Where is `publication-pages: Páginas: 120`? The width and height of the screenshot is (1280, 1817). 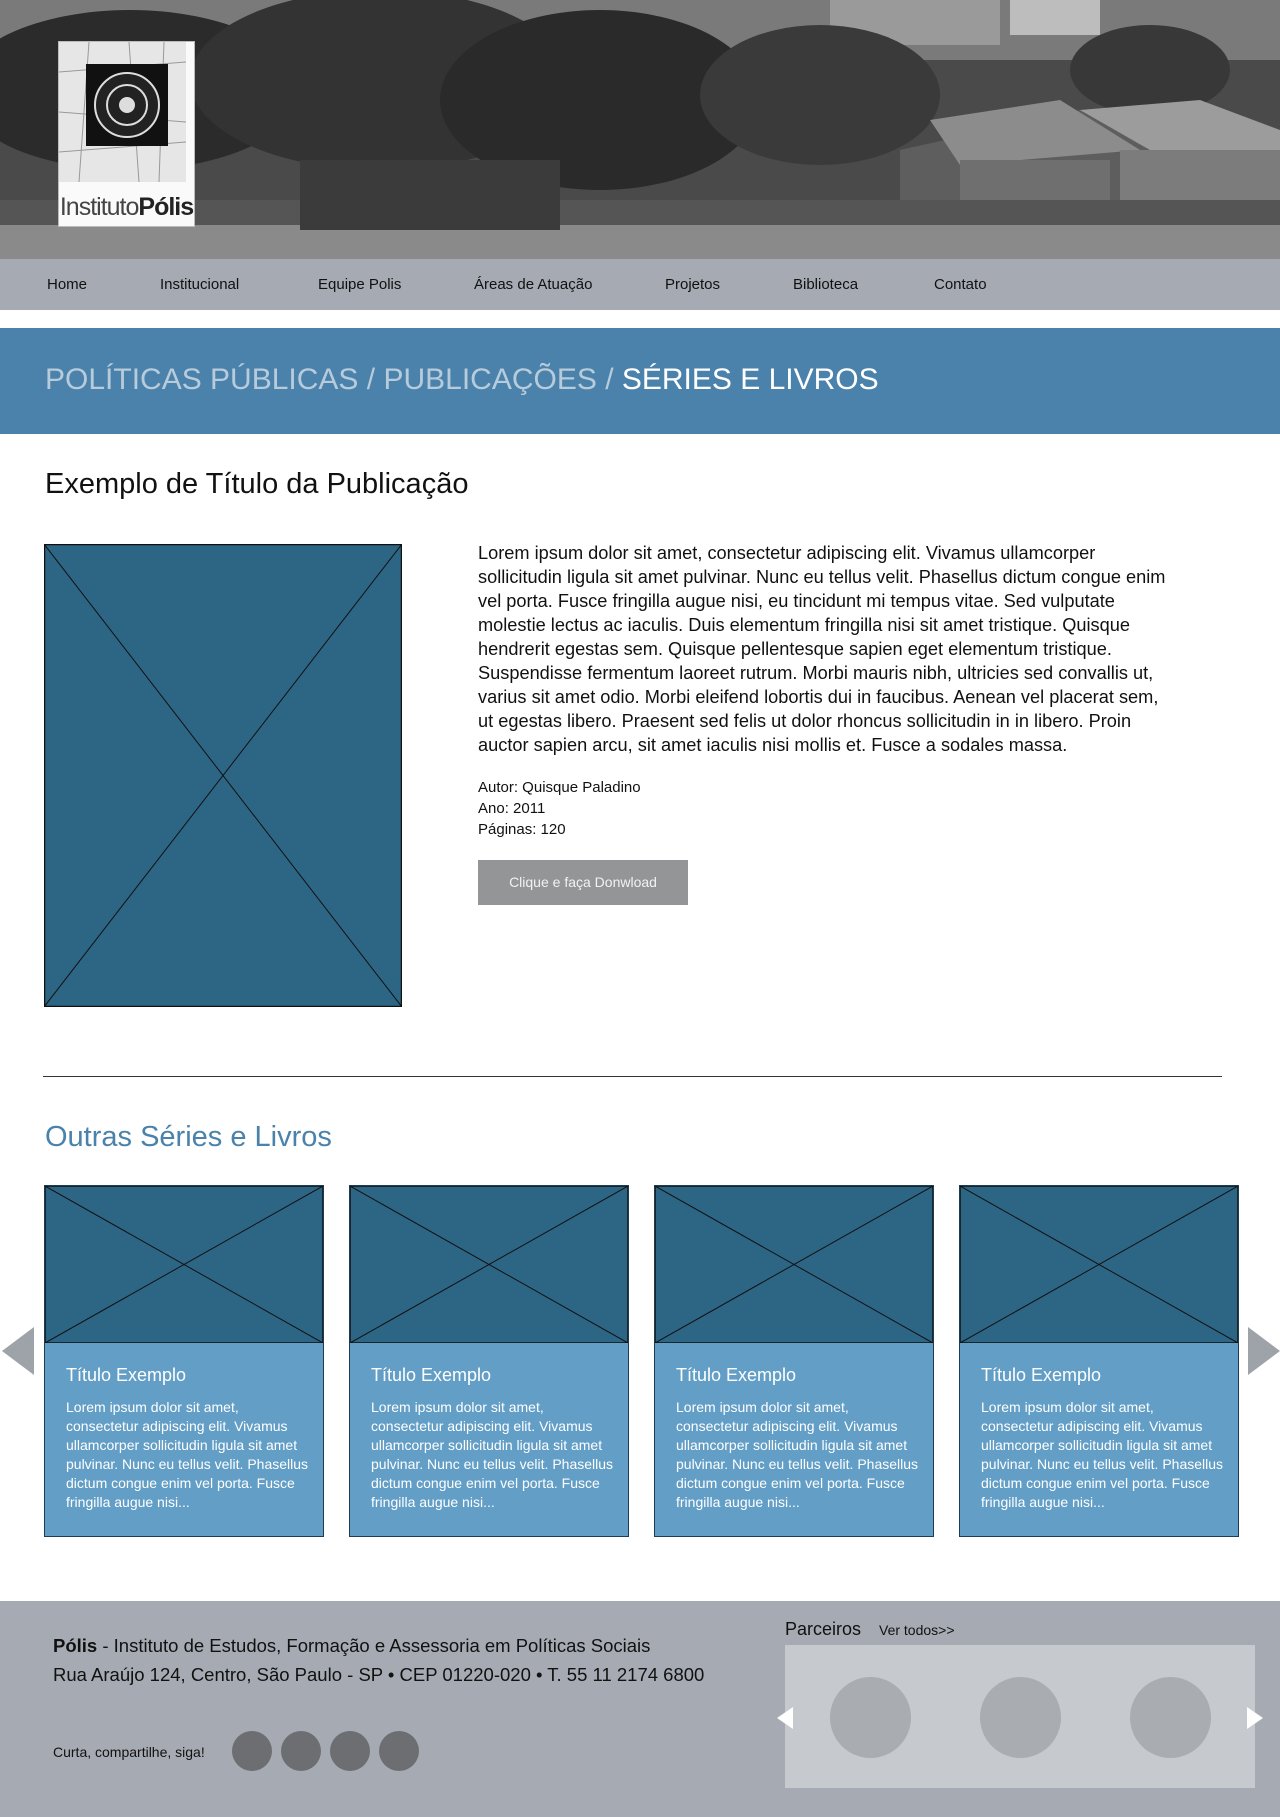 publication-pages: Páginas: 120 is located at coordinates (522, 829).